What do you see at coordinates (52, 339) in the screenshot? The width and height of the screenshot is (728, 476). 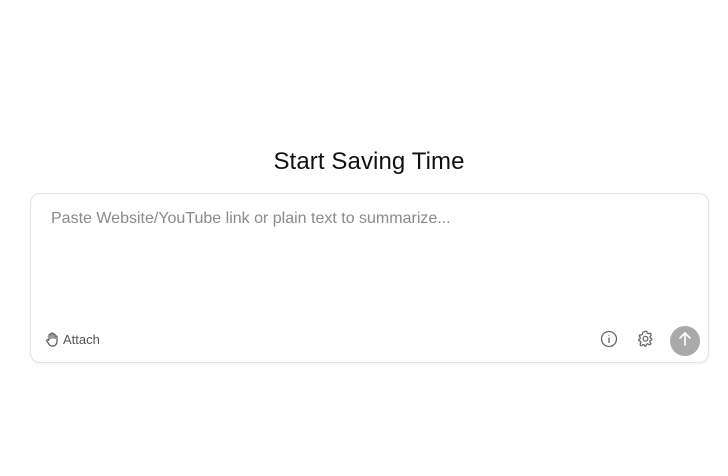 I see `hand-pointer-icon` at bounding box center [52, 339].